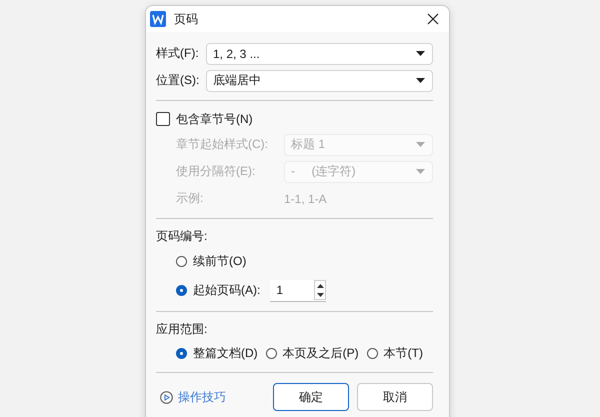 This screenshot has height=417, width=600. I want to click on number-spinner: 1, so click(298, 291).